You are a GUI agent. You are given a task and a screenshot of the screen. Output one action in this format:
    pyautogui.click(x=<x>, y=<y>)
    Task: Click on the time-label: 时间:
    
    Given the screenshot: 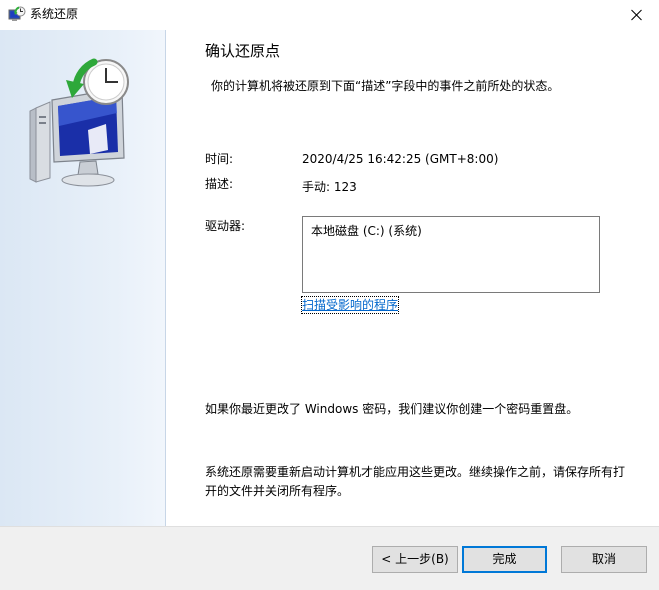 What is the action you would take?
    pyautogui.click(x=219, y=159)
    